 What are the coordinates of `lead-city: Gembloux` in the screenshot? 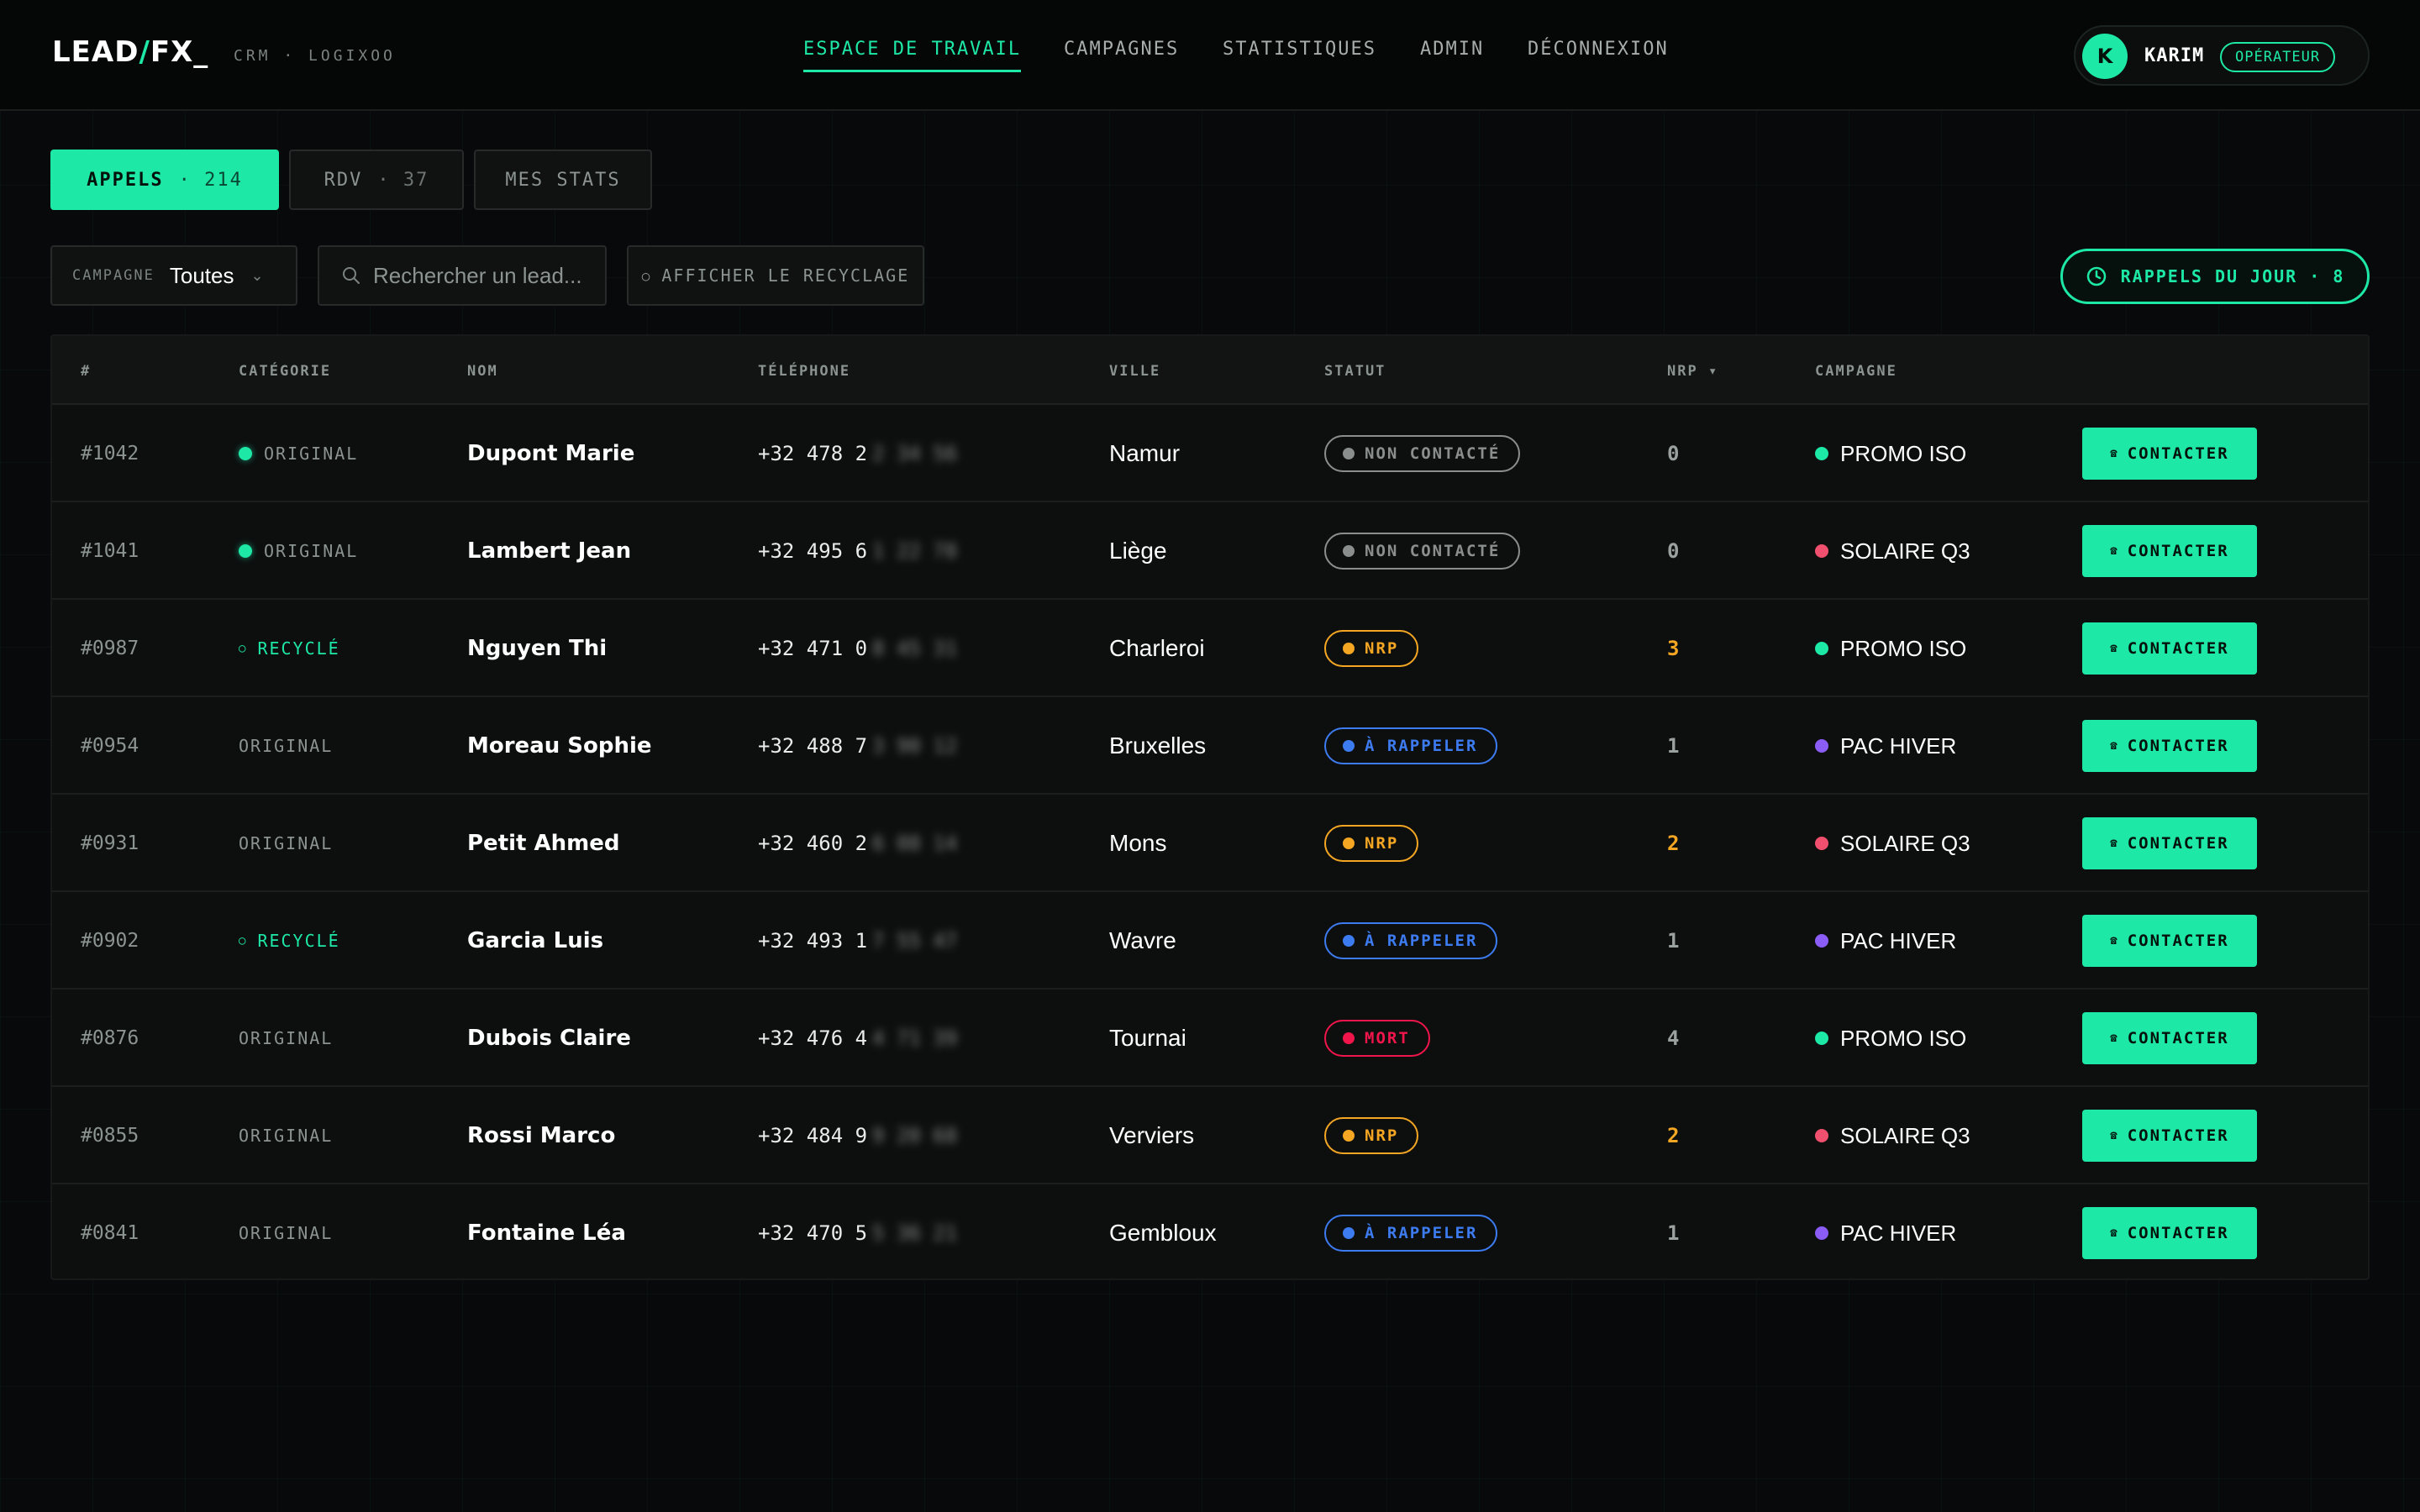 It's located at (1163, 1233).